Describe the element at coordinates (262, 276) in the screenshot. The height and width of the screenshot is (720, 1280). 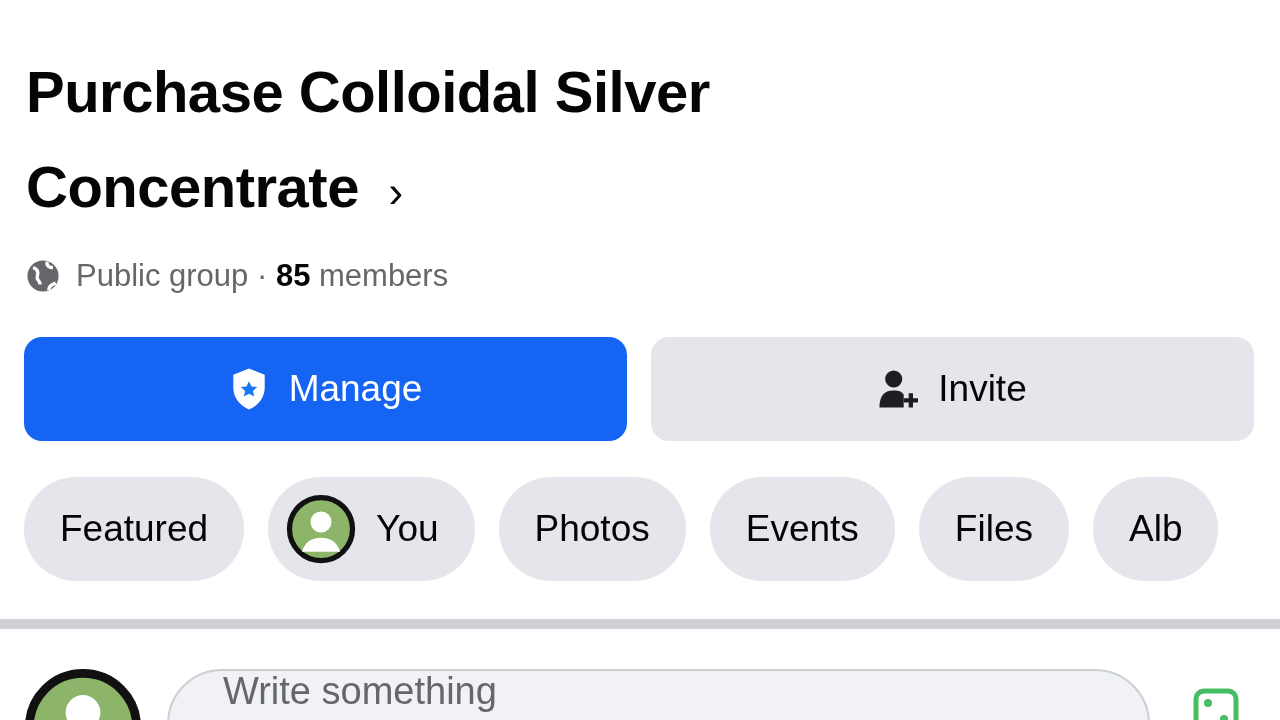
I see `group-meta: Public group · 85 members` at that location.